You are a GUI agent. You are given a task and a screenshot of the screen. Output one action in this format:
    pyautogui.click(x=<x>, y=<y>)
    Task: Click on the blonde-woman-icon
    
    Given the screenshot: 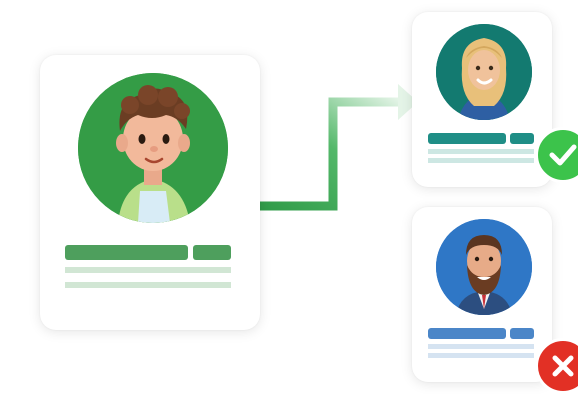 What is the action you would take?
    pyautogui.click(x=484, y=72)
    